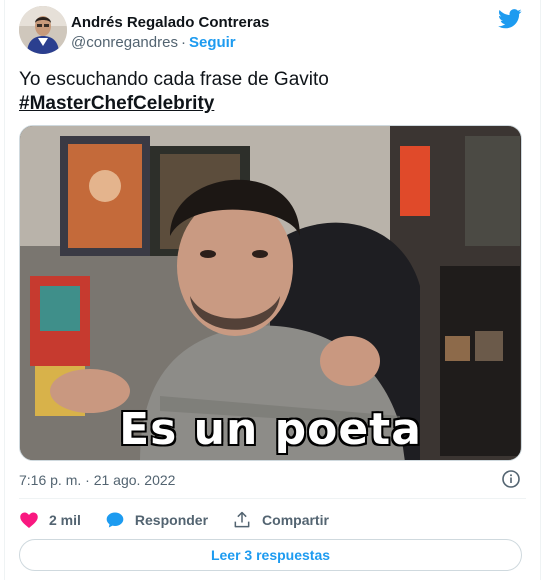 This screenshot has width=557, height=580. What do you see at coordinates (29, 520) in the screenshot?
I see `heart-icon` at bounding box center [29, 520].